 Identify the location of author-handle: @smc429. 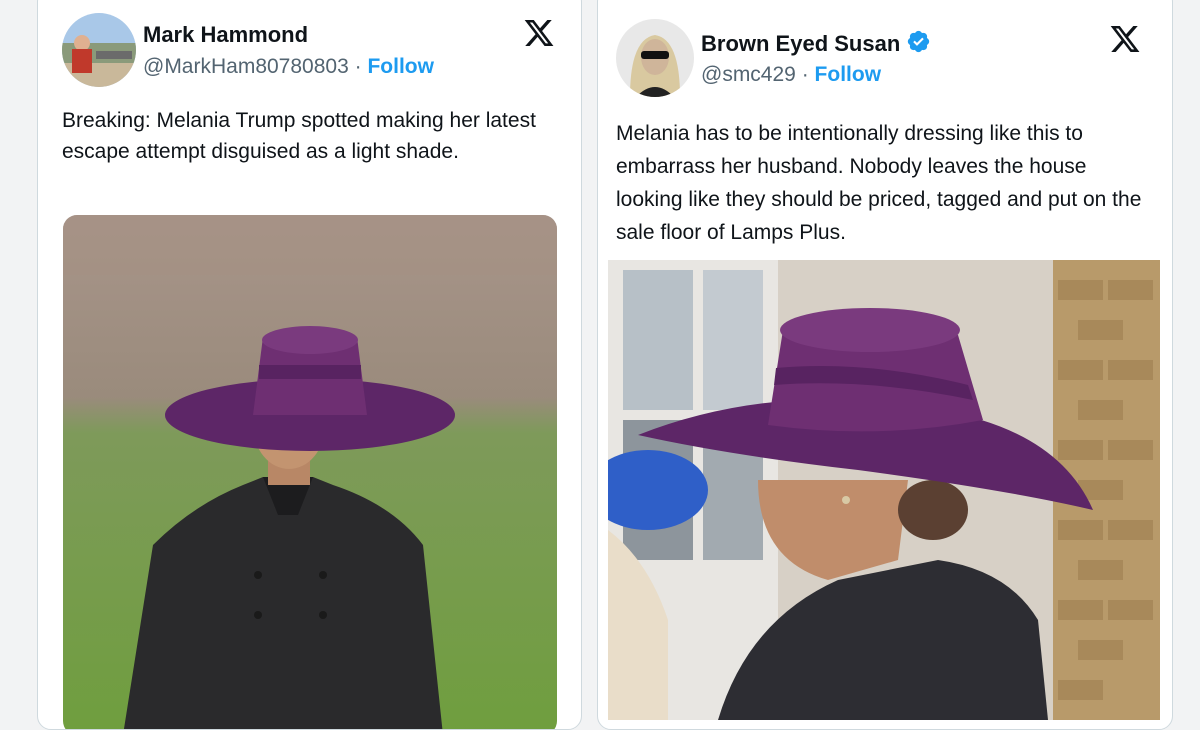
(748, 74).